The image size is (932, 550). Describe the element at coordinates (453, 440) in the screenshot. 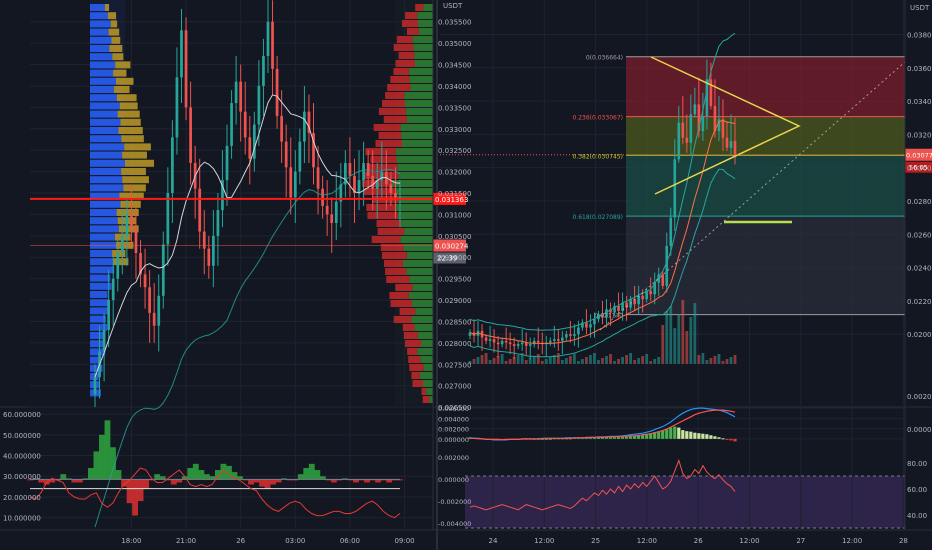

I see `macd-y-tick-label: 0.000000` at that location.